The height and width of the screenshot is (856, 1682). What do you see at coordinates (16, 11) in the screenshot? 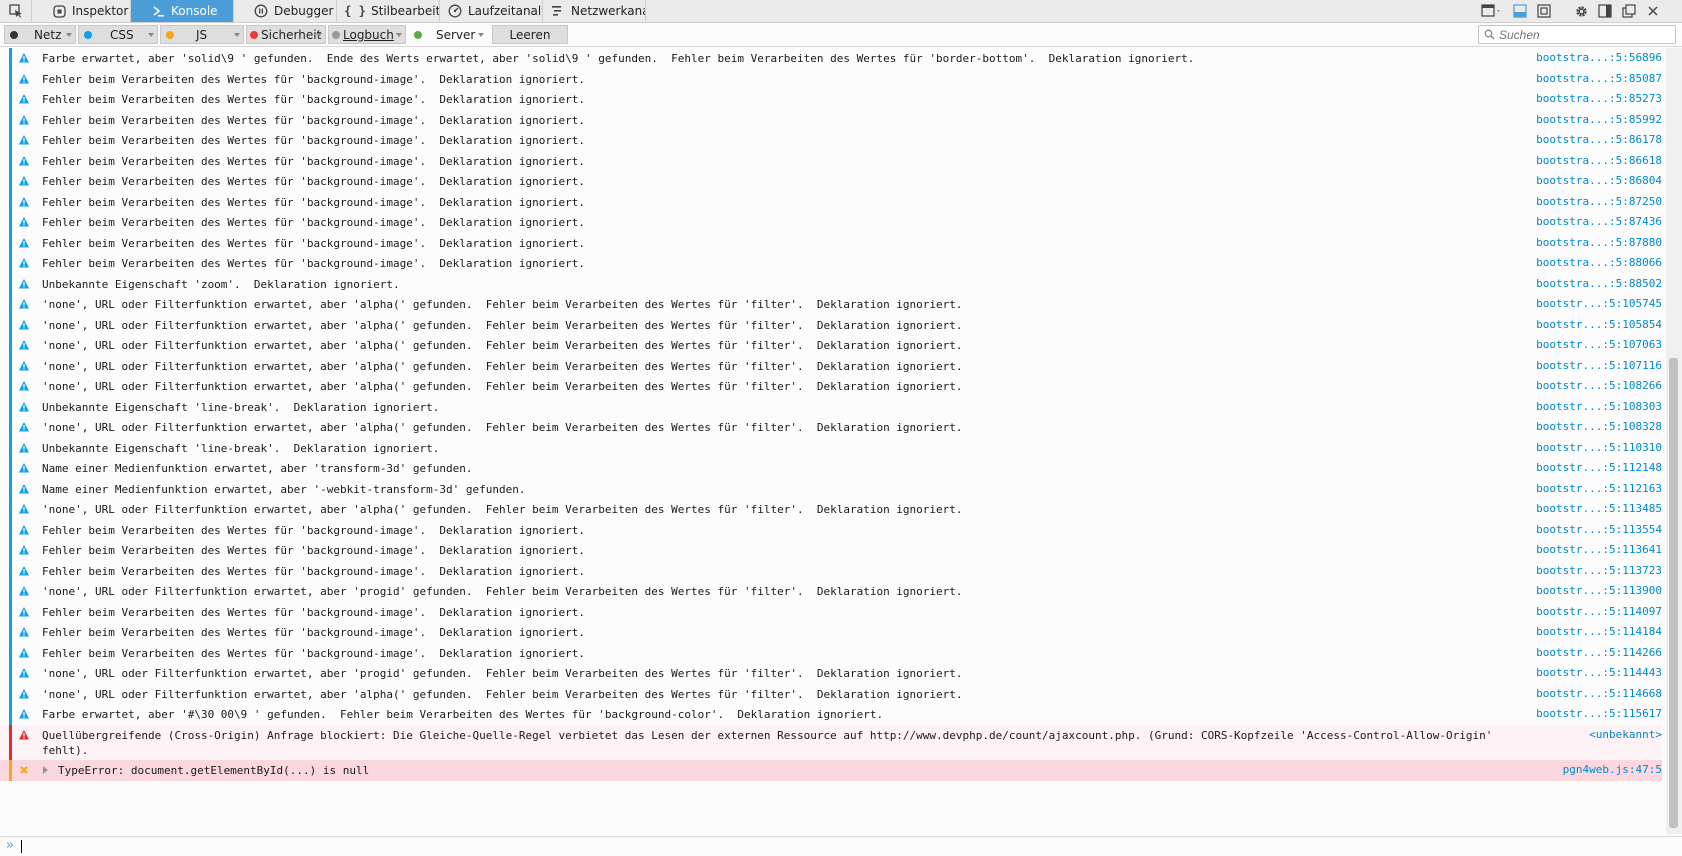
I see `element-picker-button` at bounding box center [16, 11].